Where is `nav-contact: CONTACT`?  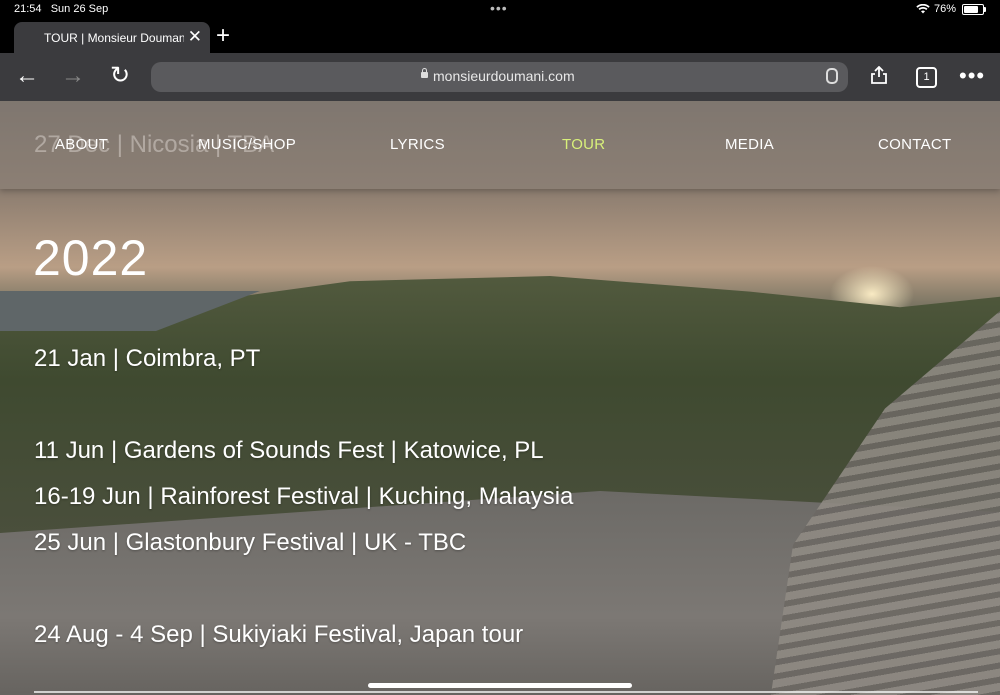 nav-contact: CONTACT is located at coordinates (914, 144).